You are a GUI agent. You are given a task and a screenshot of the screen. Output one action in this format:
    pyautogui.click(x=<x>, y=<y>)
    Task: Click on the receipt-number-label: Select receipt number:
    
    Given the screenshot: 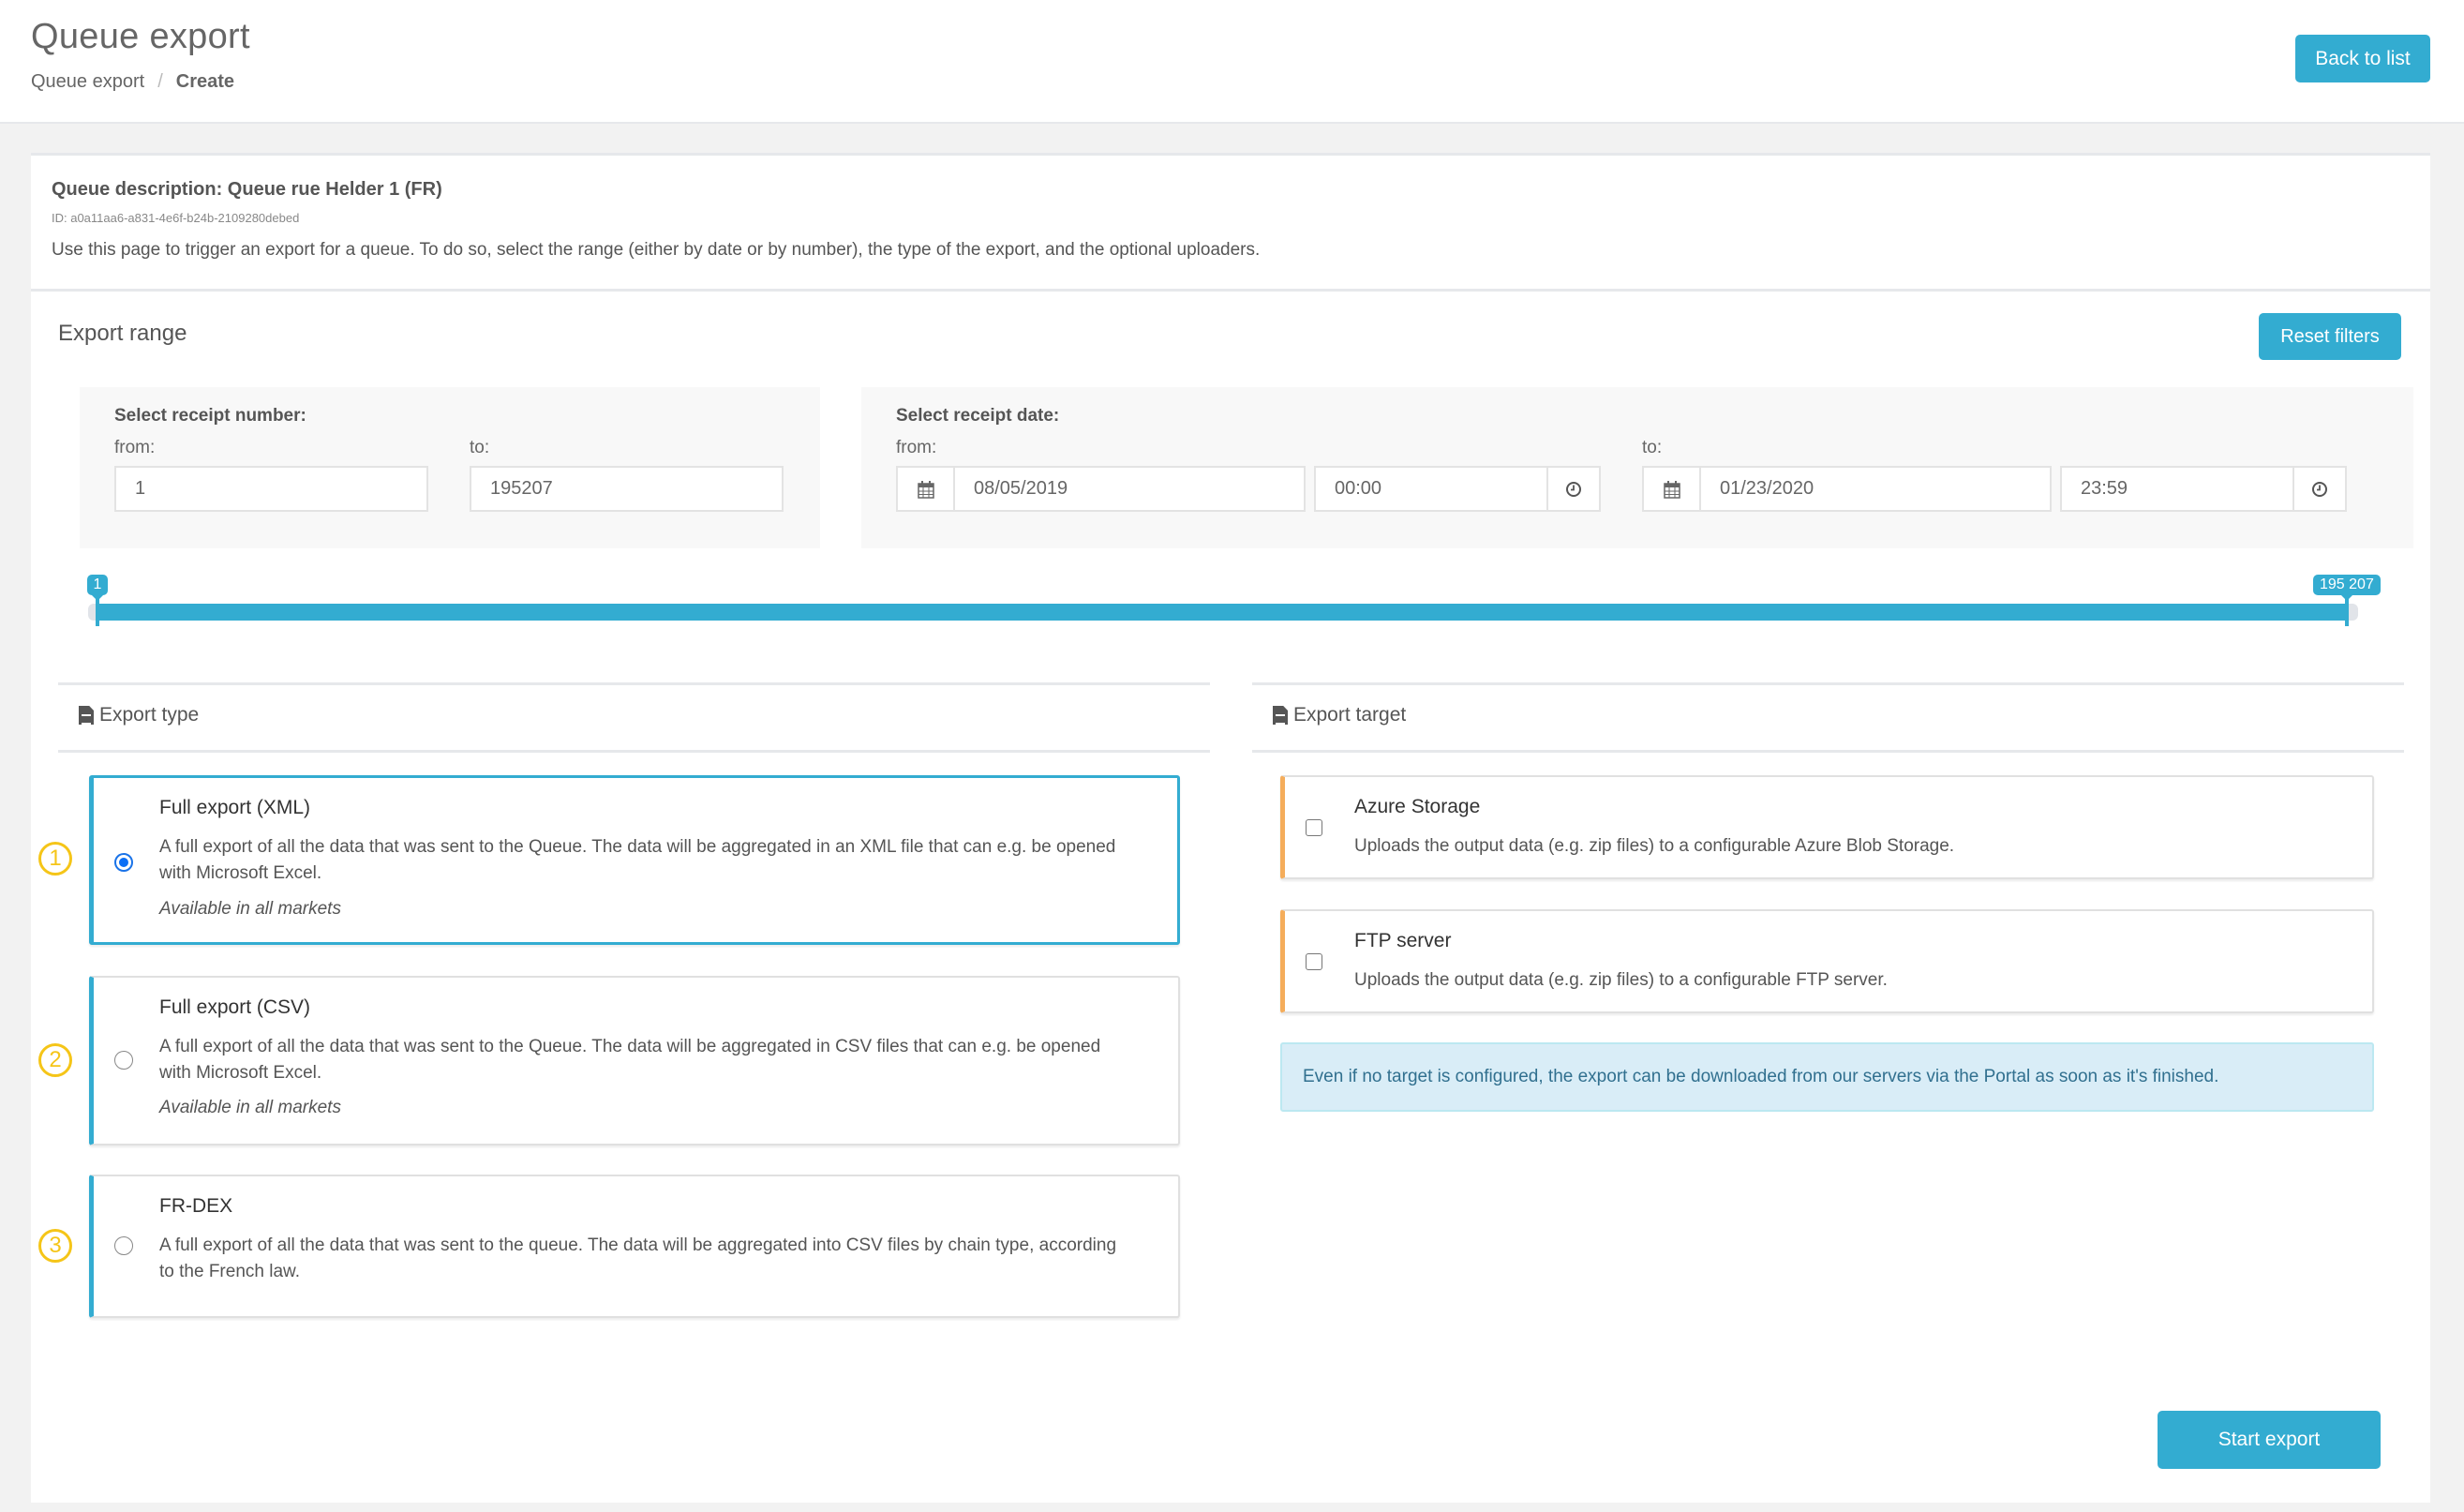 What is the action you would take?
    pyautogui.click(x=210, y=416)
    